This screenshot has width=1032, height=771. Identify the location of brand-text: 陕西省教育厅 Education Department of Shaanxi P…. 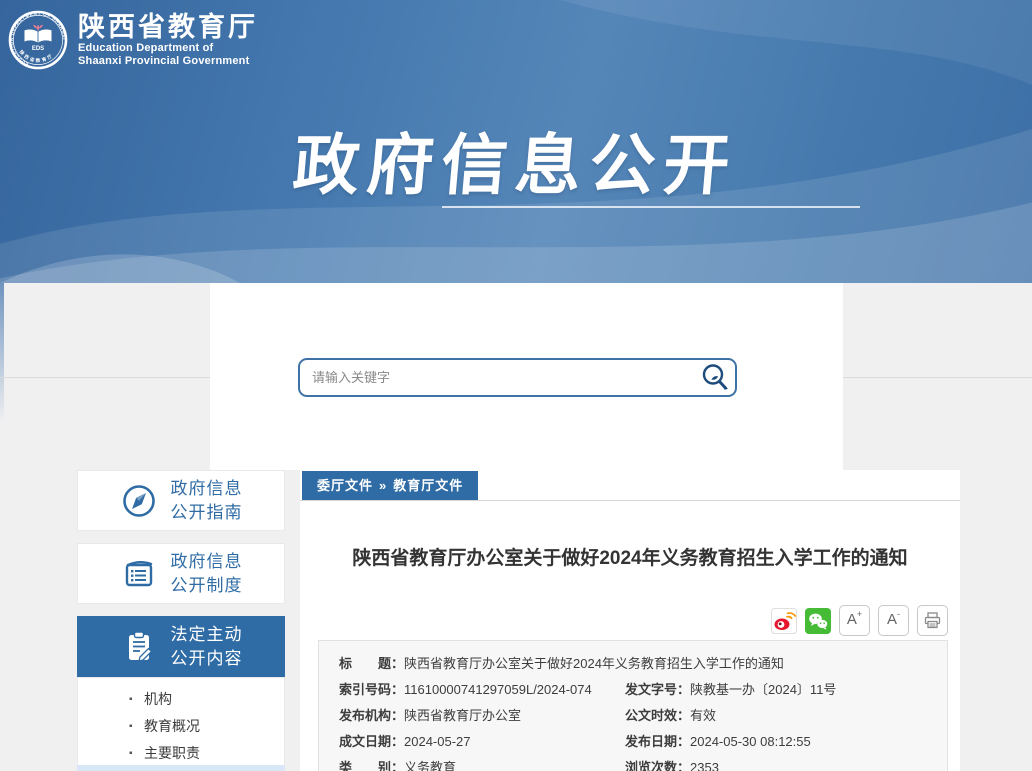
(168, 40).